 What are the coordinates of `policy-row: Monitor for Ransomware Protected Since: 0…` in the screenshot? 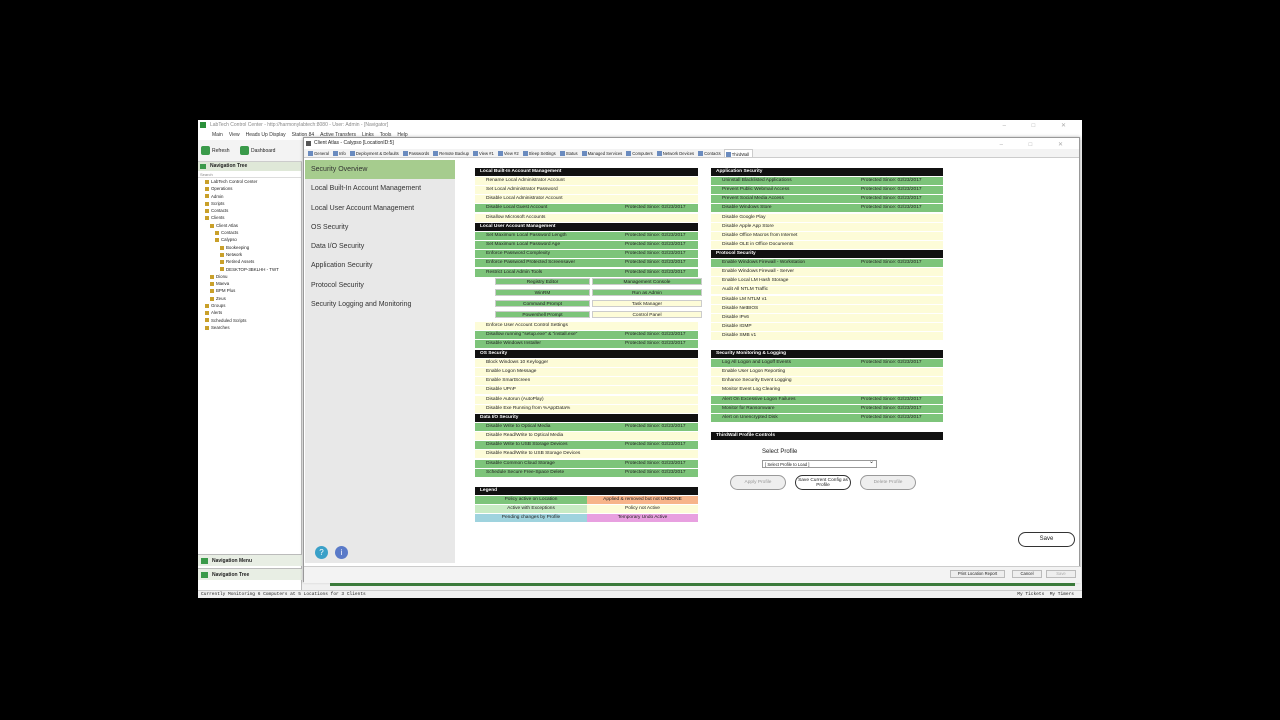 It's located at (827, 408).